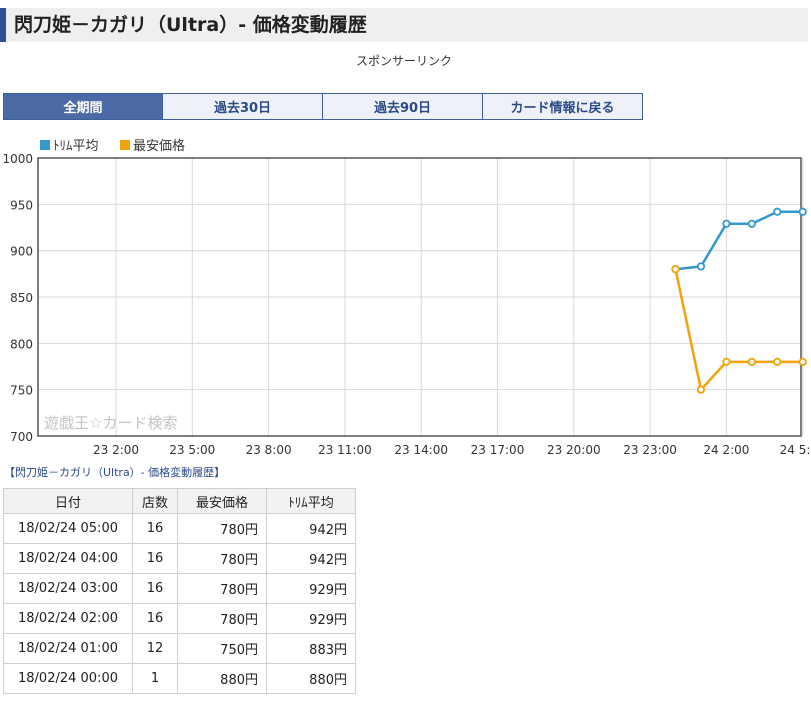 The height and width of the screenshot is (701, 811). I want to click on y-tick-label: 850, so click(21, 298).